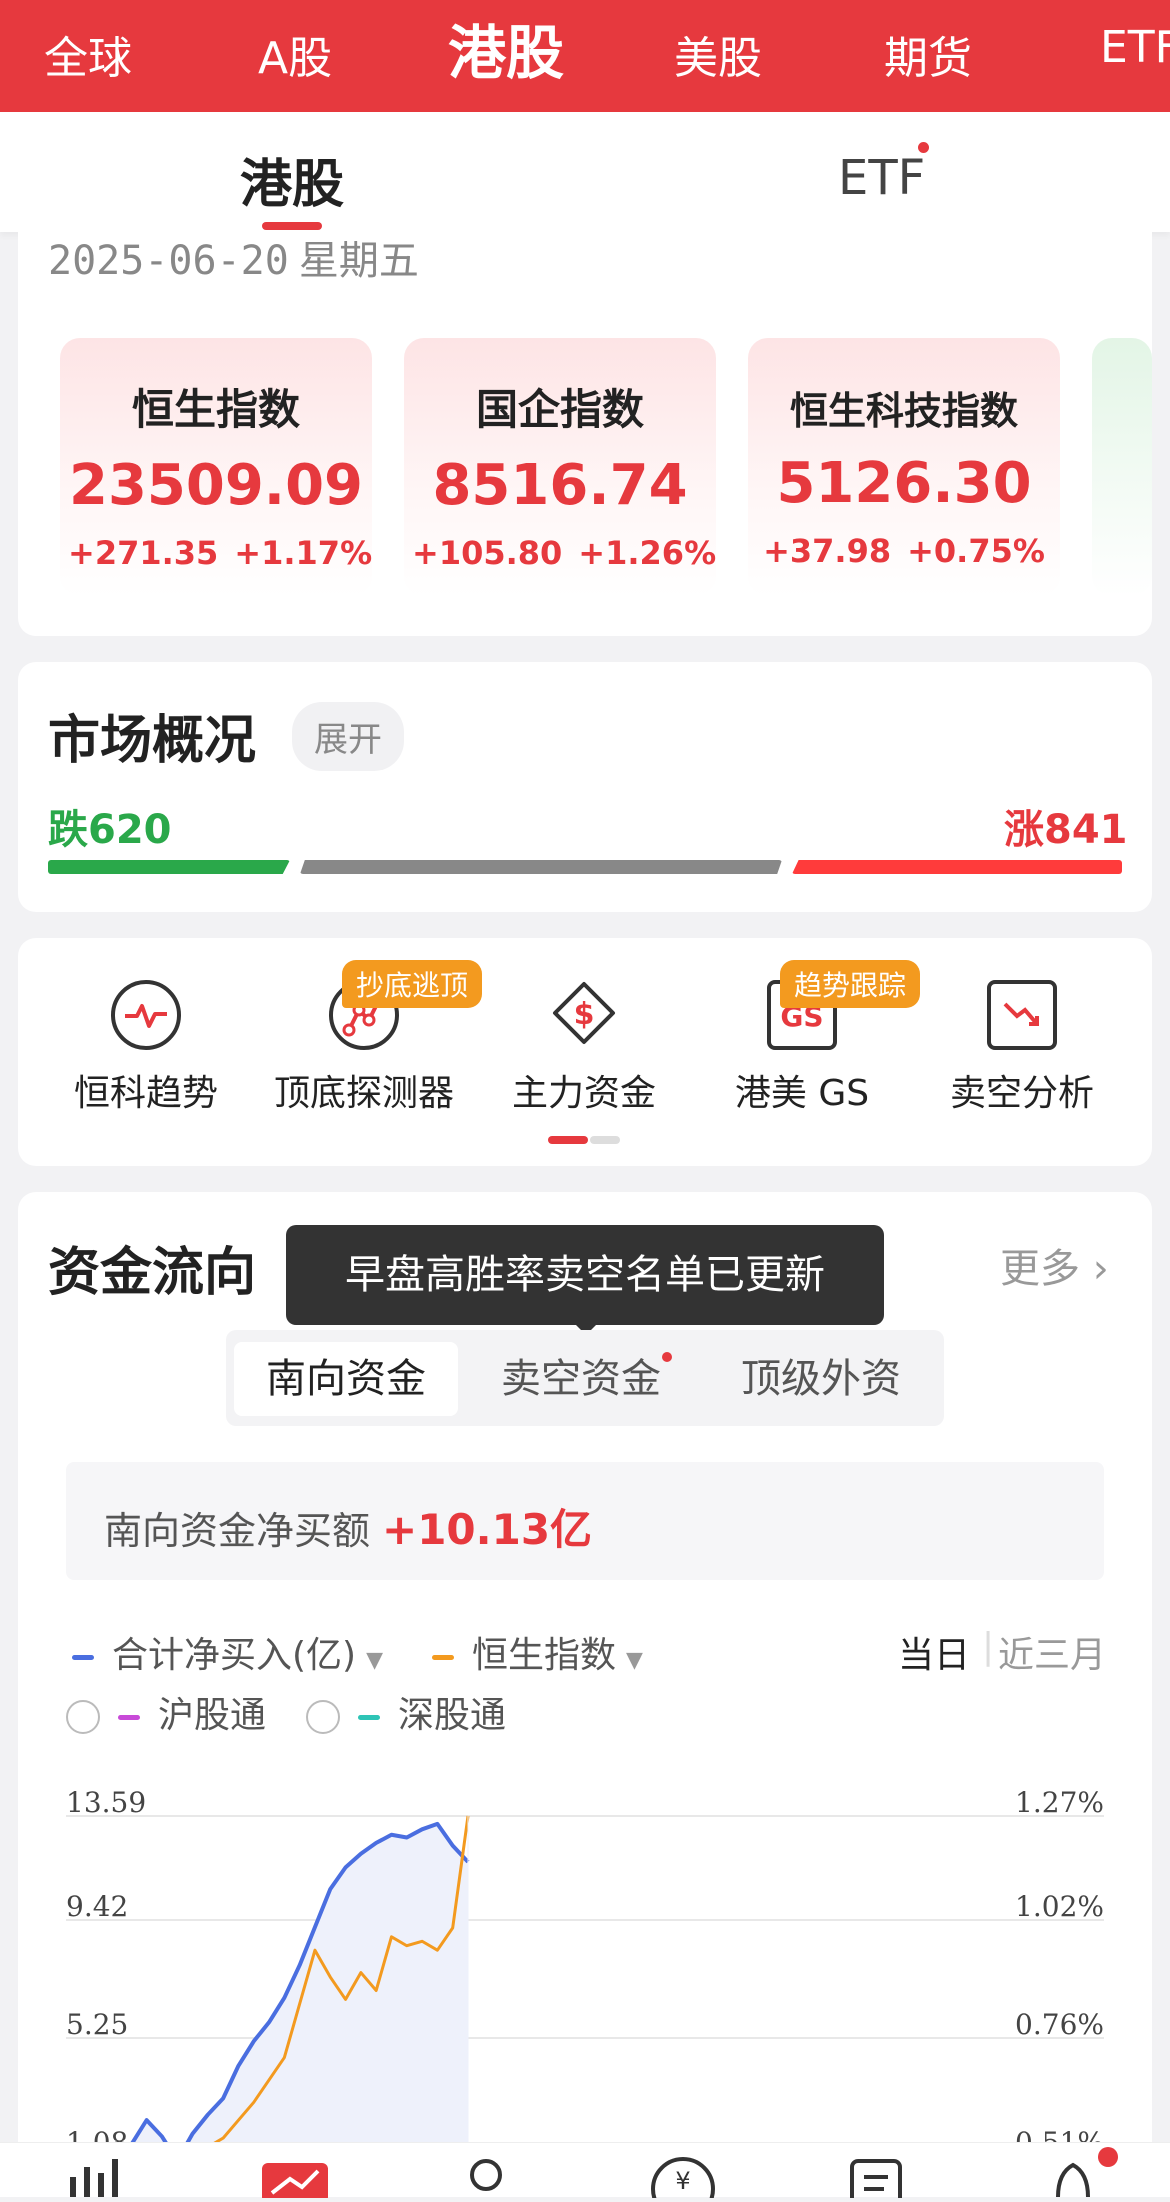  What do you see at coordinates (348, 736) in the screenshot?
I see `expand-button: 展开` at bounding box center [348, 736].